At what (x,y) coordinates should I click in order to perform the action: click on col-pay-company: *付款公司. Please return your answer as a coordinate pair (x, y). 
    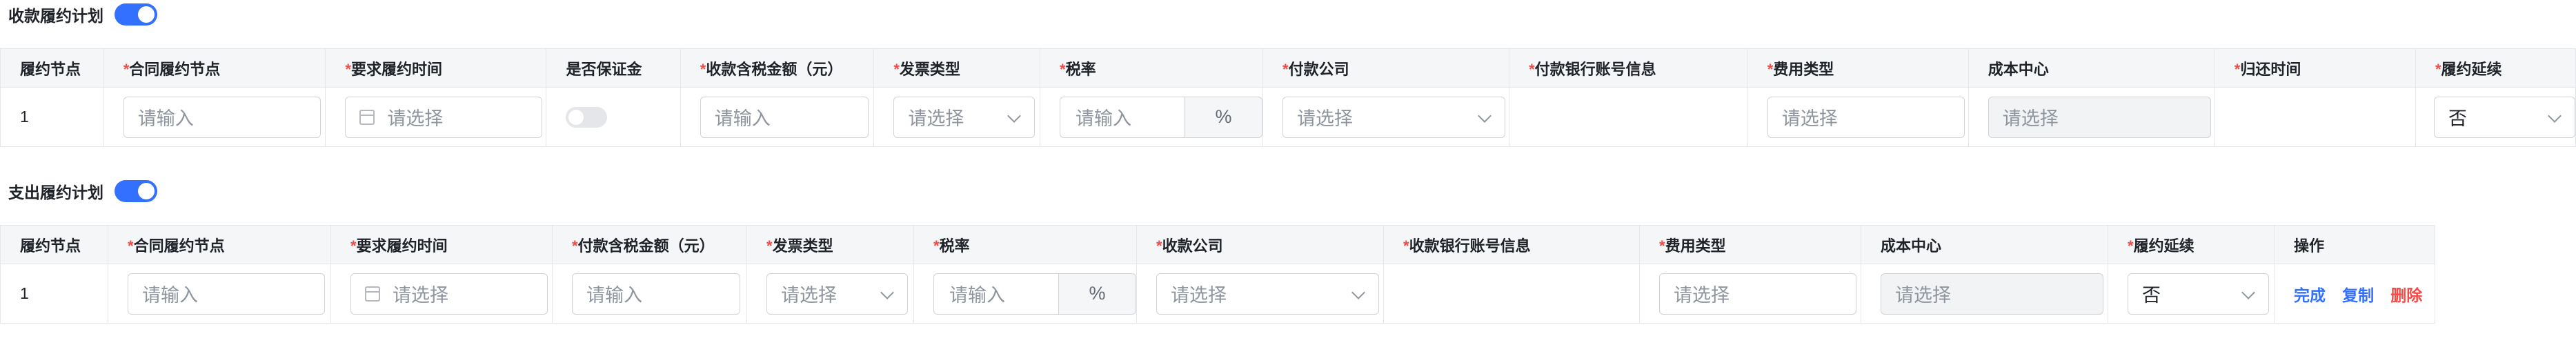
    Looking at the image, I should click on (1386, 68).